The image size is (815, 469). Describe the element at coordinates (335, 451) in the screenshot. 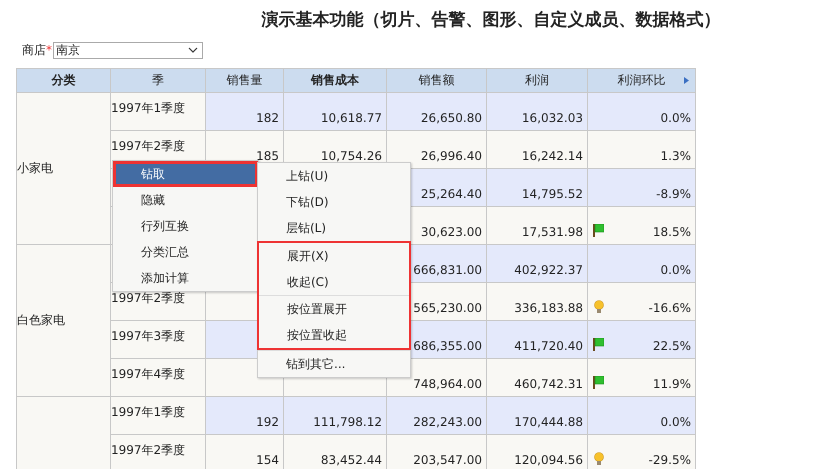

I see `value-cell: 83,452.44` at that location.